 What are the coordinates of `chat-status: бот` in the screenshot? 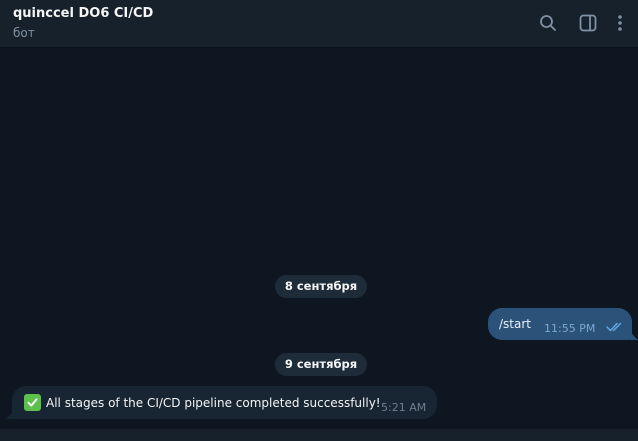 It's located at (24, 33).